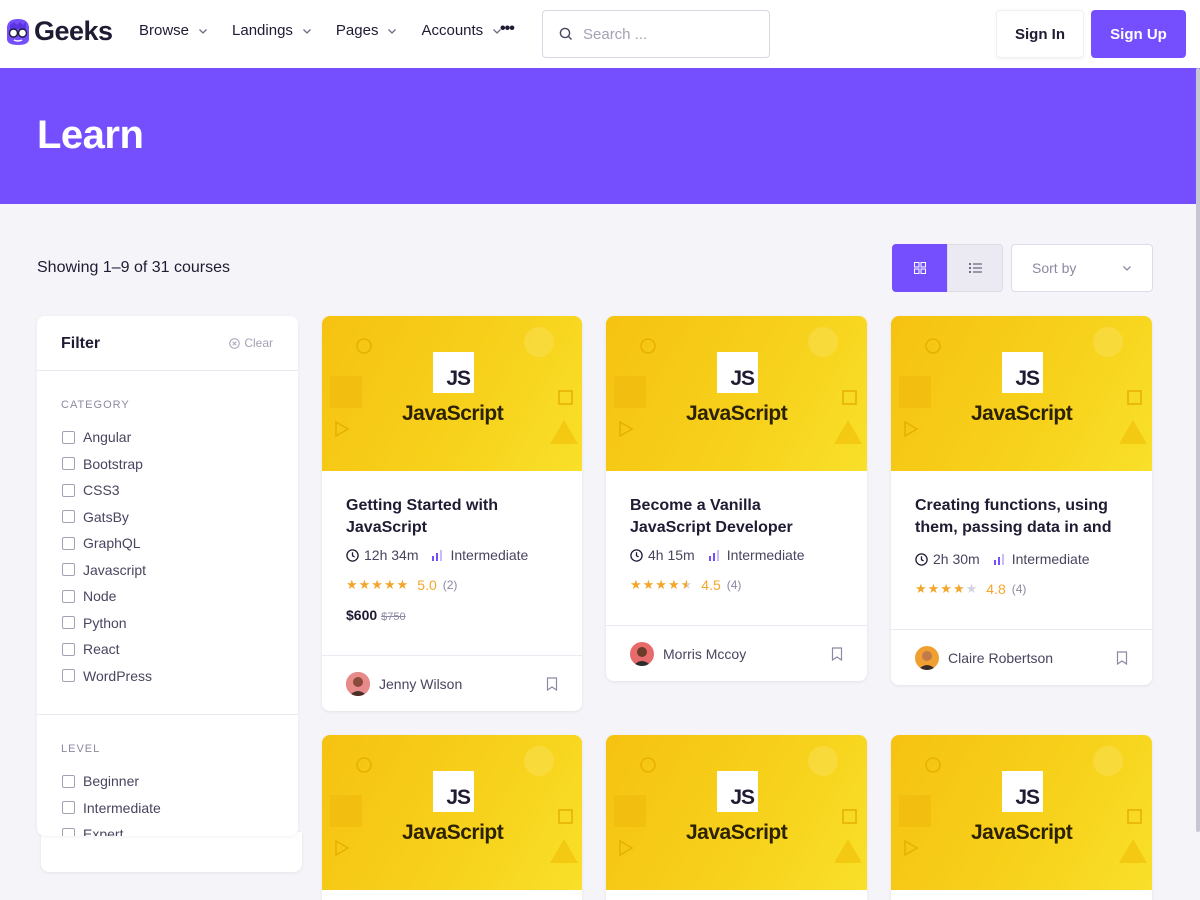 This screenshot has height=900, width=1200. Describe the element at coordinates (507, 29) in the screenshot. I see `more-dots-icon: •••` at that location.